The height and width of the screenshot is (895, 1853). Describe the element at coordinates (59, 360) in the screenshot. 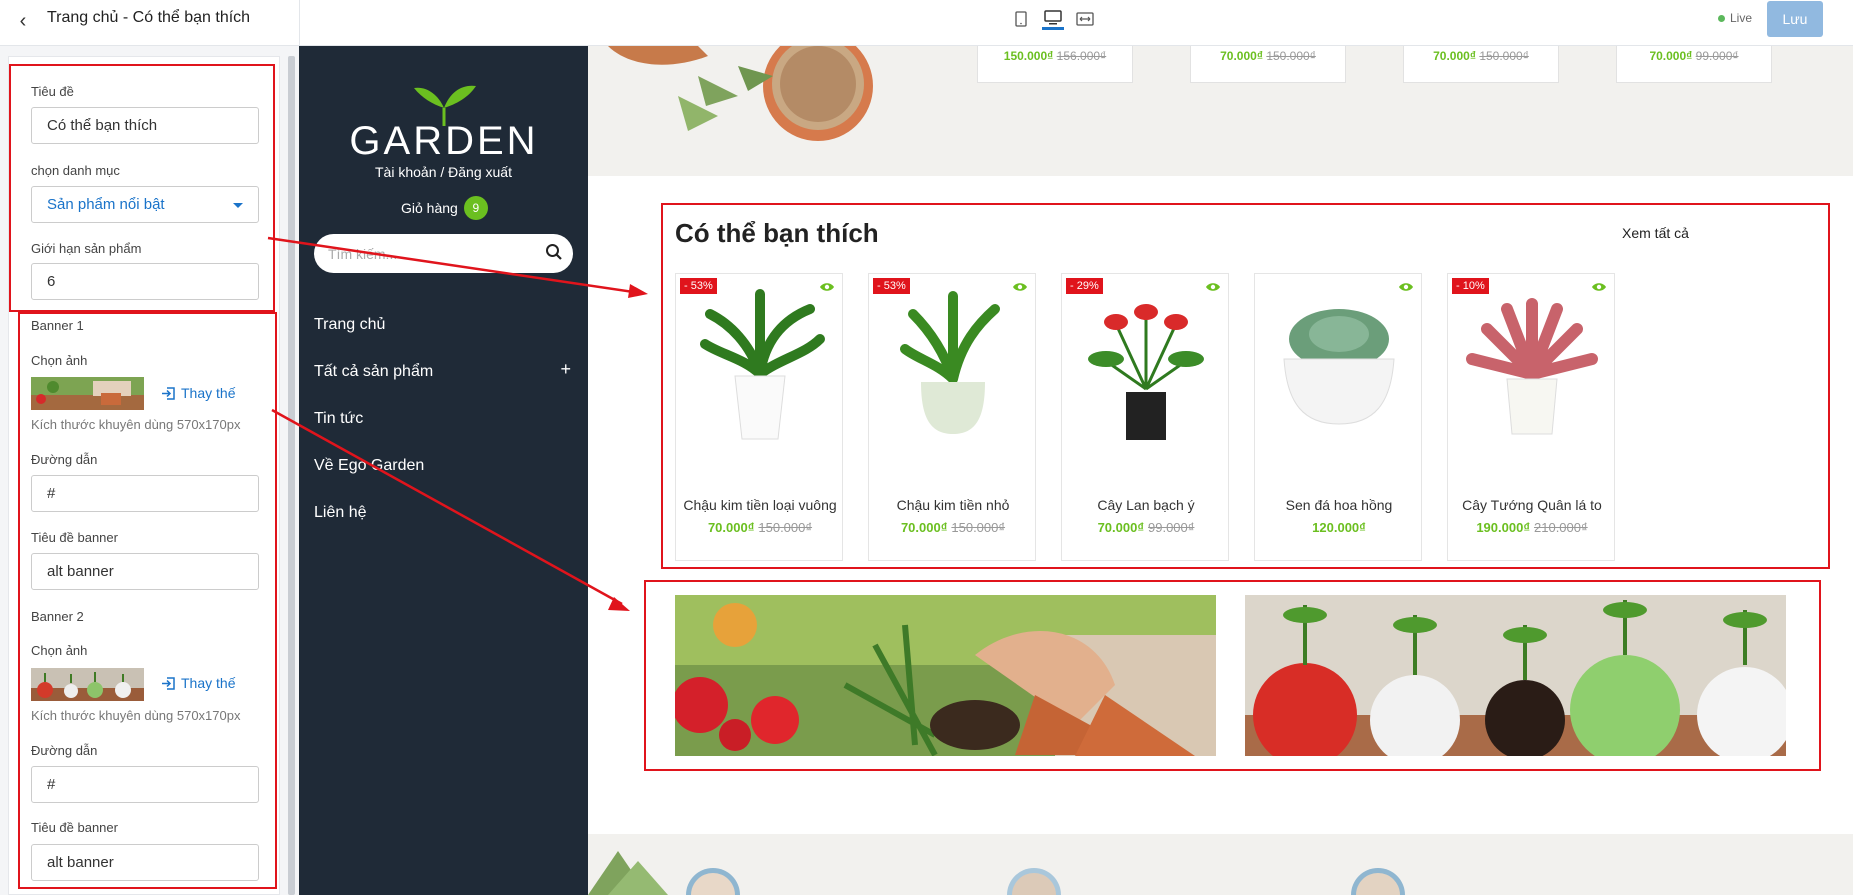

I see `banner-1-image-label: Chọn ảnh` at that location.